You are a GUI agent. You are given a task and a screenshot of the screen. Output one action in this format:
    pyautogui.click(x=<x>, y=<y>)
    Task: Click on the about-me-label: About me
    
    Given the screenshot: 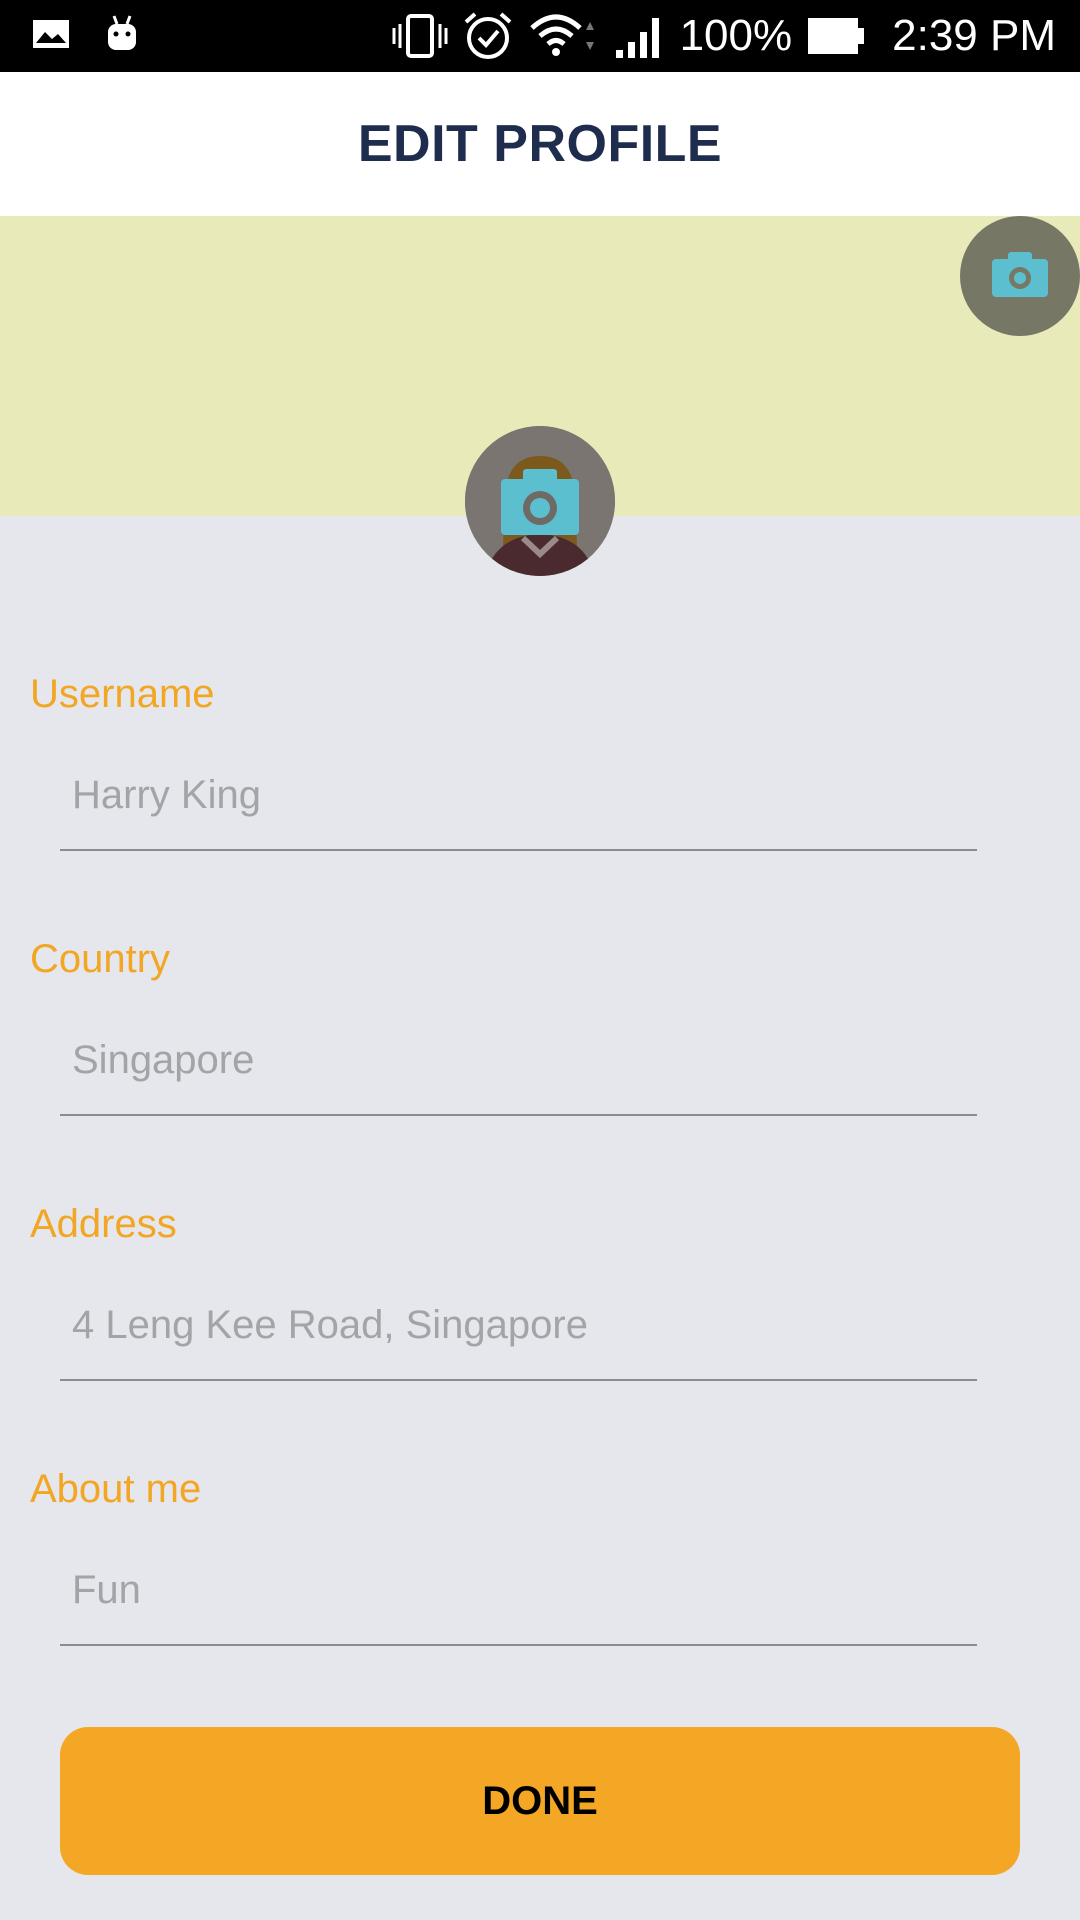 What is the action you would take?
    pyautogui.click(x=116, y=1489)
    